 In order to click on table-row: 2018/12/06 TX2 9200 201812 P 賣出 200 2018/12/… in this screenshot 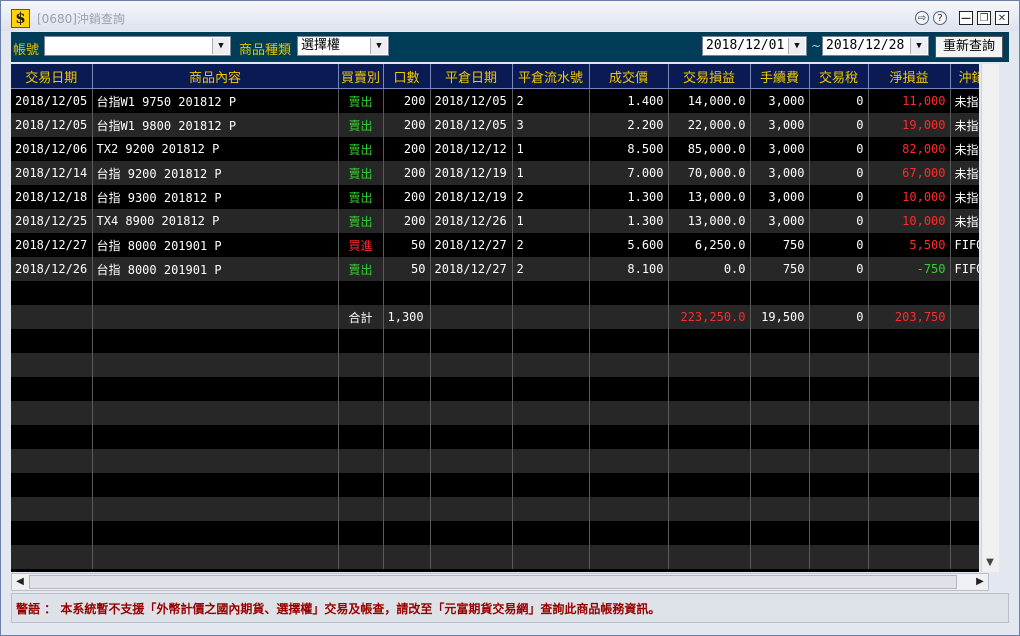, I will do `click(495, 149)`.